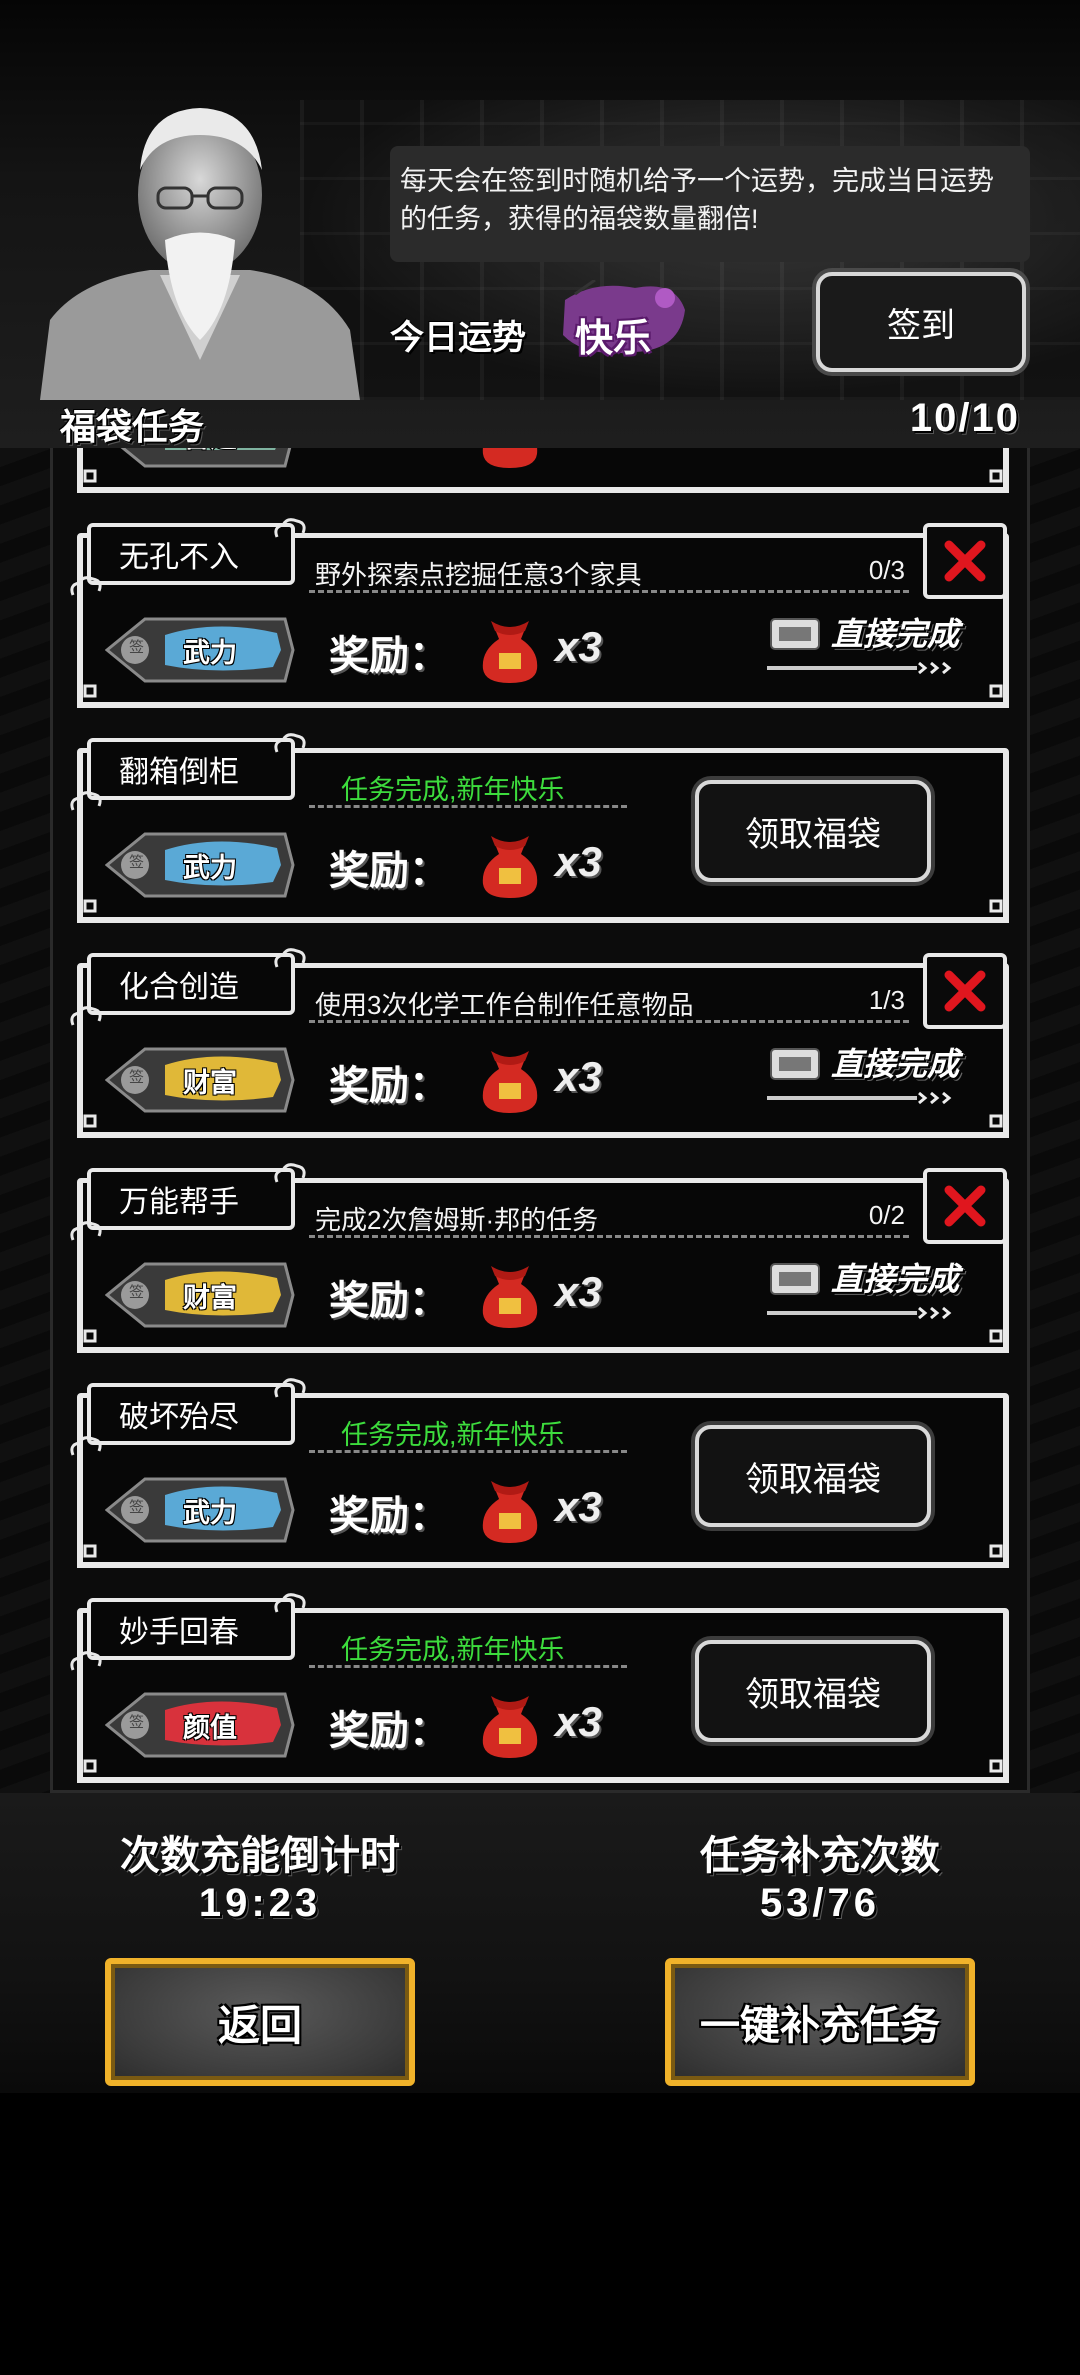 This screenshot has height=2375, width=1080. Describe the element at coordinates (458, 338) in the screenshot. I see `fortune-label: 今日运势` at that location.